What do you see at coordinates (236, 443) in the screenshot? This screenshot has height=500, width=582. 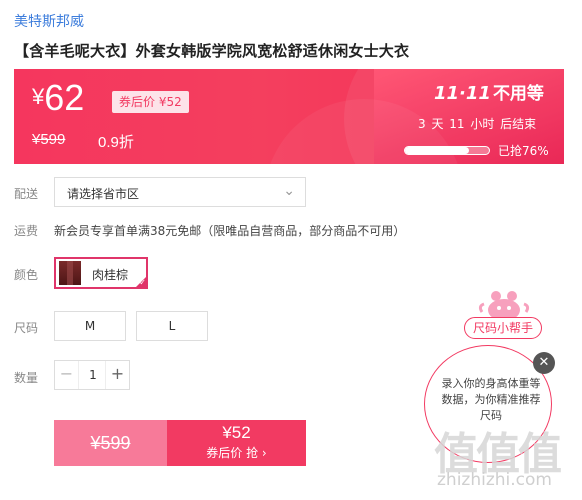 I see `buy-after-coupon-button: ¥52 券后价 抢 ›` at bounding box center [236, 443].